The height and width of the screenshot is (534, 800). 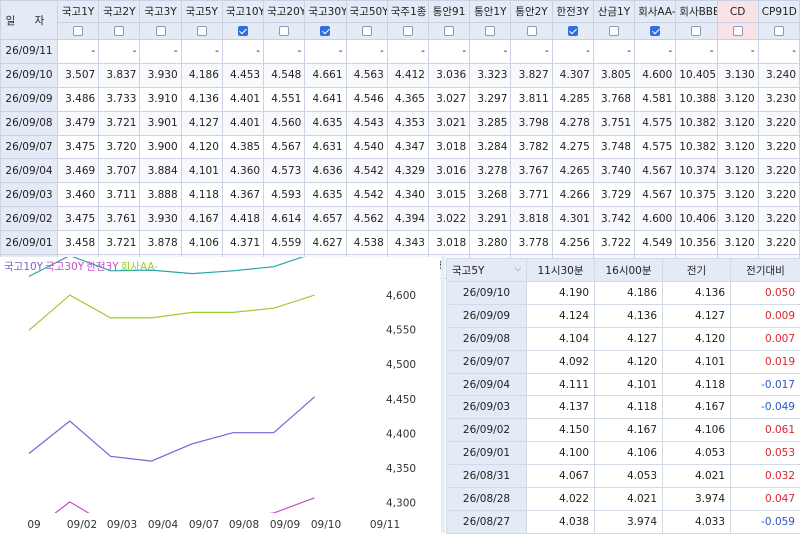 What do you see at coordinates (366, 171) in the screenshot?
I see `rate-cell: 4.542` at bounding box center [366, 171].